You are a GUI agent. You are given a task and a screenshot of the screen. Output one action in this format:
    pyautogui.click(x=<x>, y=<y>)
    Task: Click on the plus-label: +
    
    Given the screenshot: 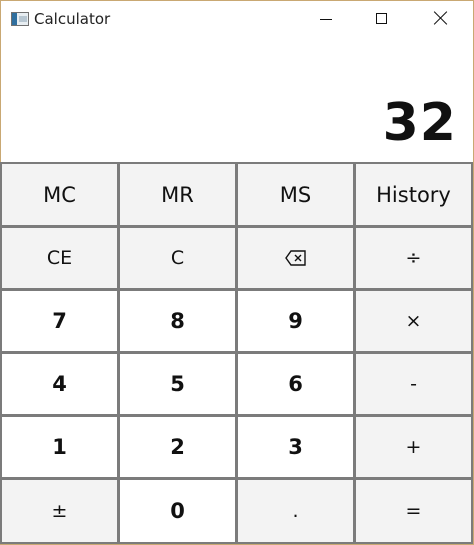 What is the action you would take?
    pyautogui.click(x=413, y=447)
    